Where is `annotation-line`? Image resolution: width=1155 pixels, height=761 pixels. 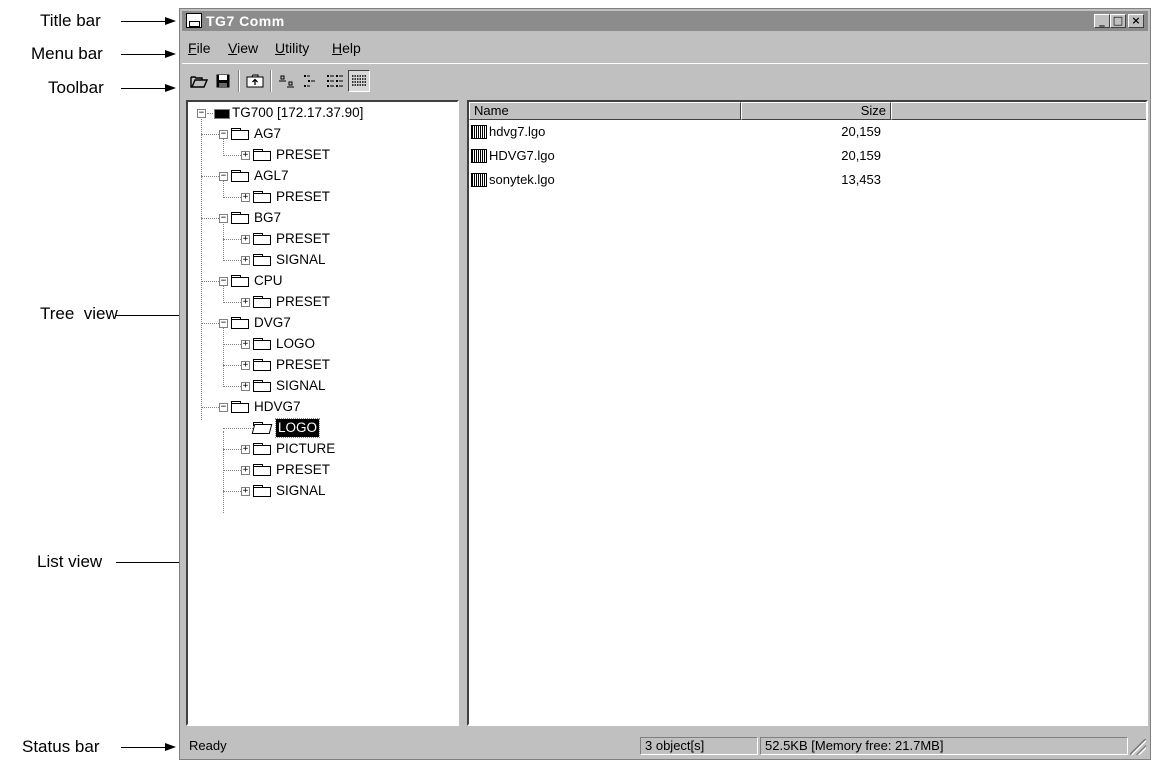 annotation-line is located at coordinates (143, 54).